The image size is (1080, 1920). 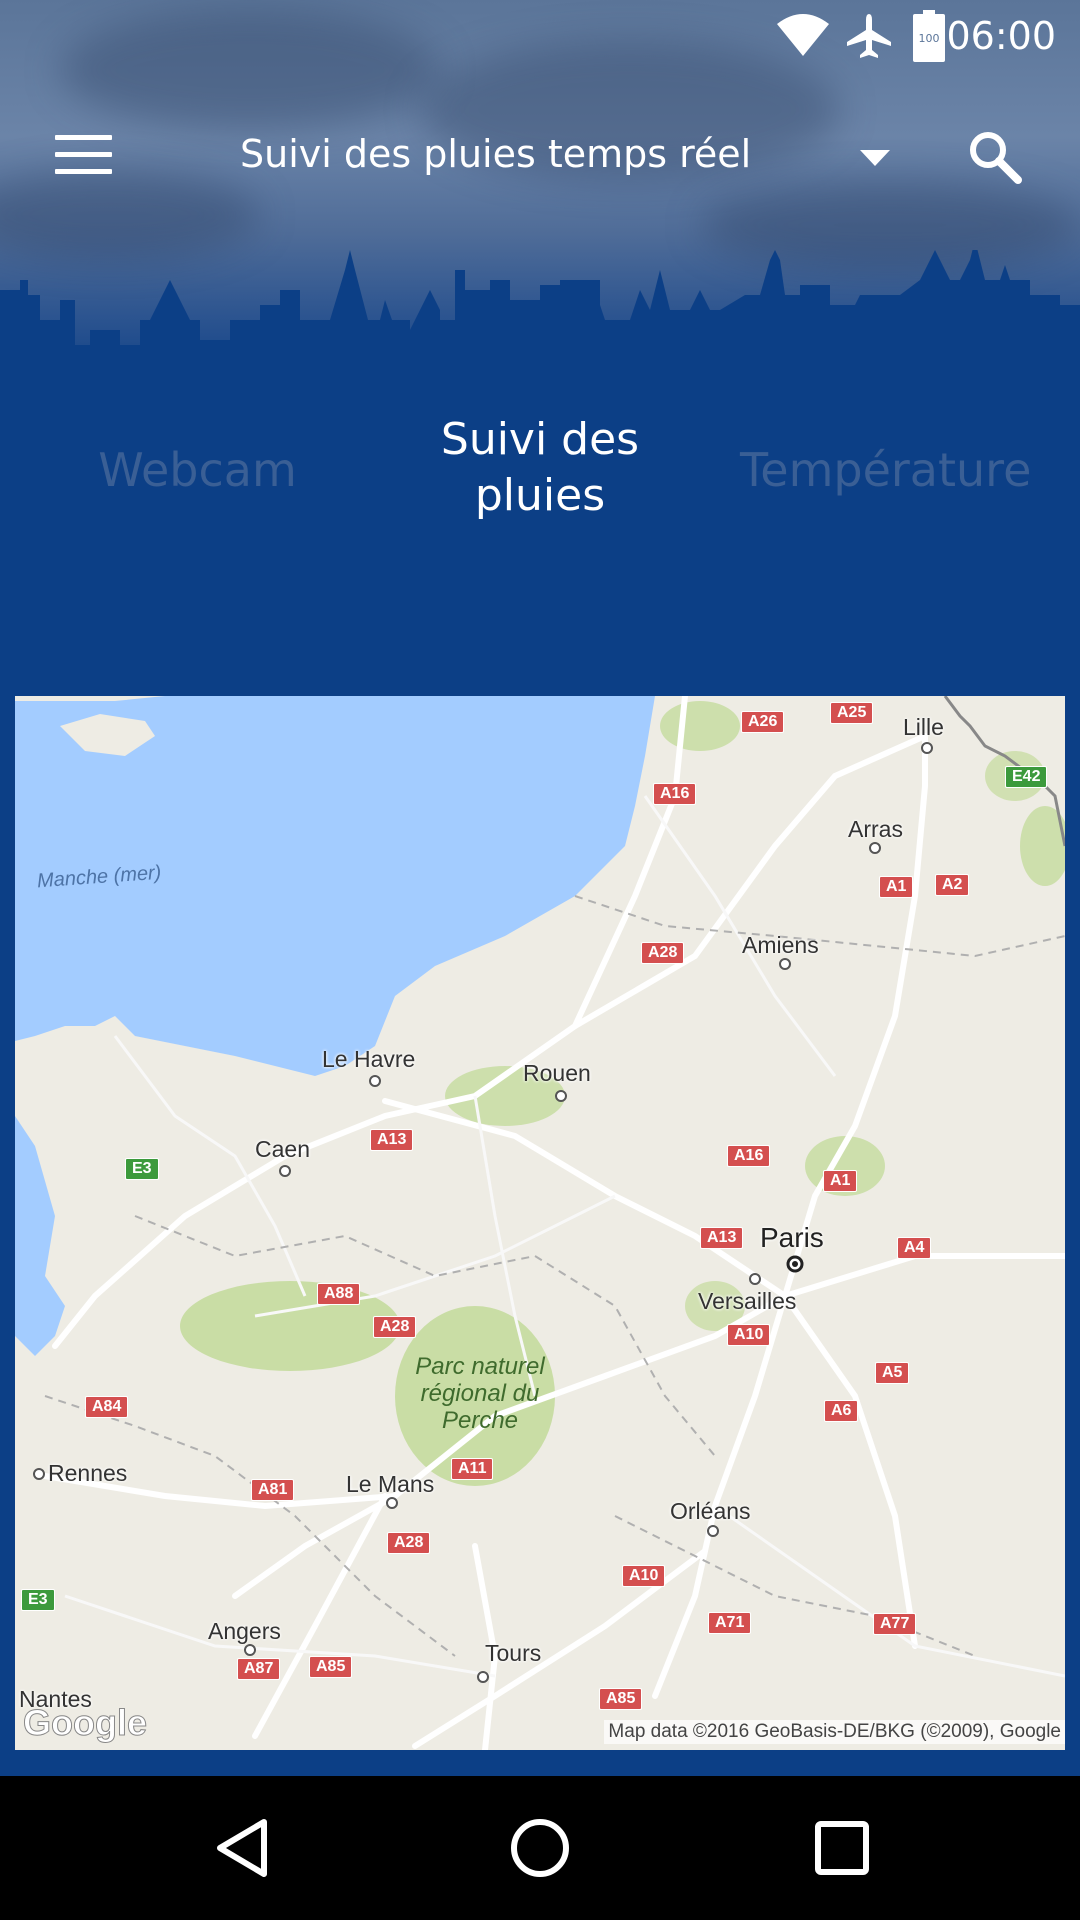 What do you see at coordinates (273, 1490) in the screenshot?
I see `road-badge: A81` at bounding box center [273, 1490].